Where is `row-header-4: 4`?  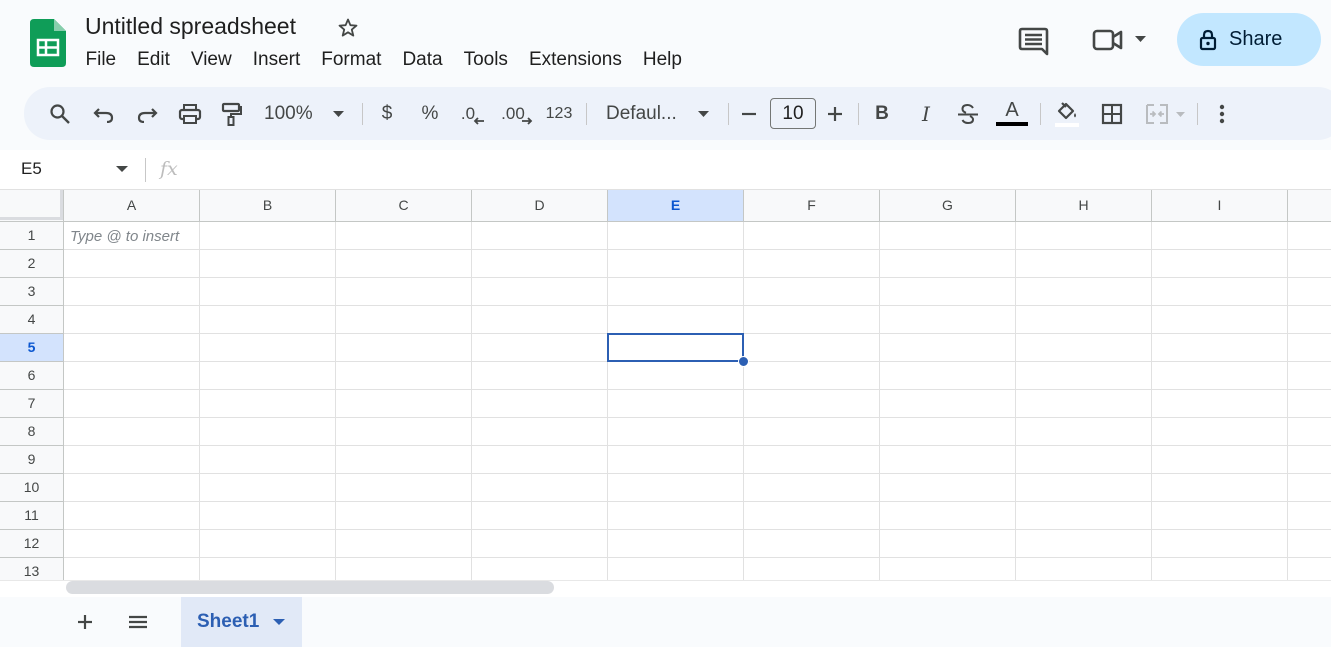 row-header-4: 4 is located at coordinates (32, 320).